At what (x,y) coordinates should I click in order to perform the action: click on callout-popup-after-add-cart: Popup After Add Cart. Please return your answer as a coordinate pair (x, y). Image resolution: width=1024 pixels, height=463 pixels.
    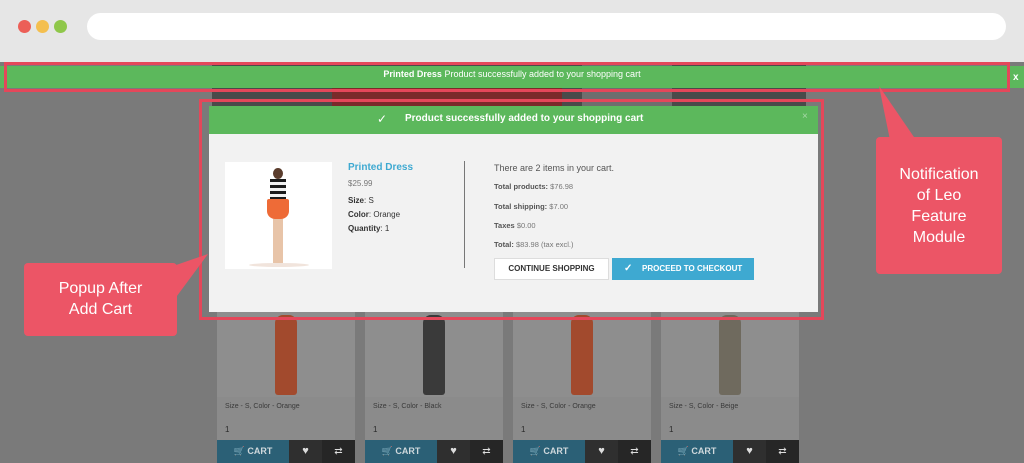
    Looking at the image, I should click on (100, 299).